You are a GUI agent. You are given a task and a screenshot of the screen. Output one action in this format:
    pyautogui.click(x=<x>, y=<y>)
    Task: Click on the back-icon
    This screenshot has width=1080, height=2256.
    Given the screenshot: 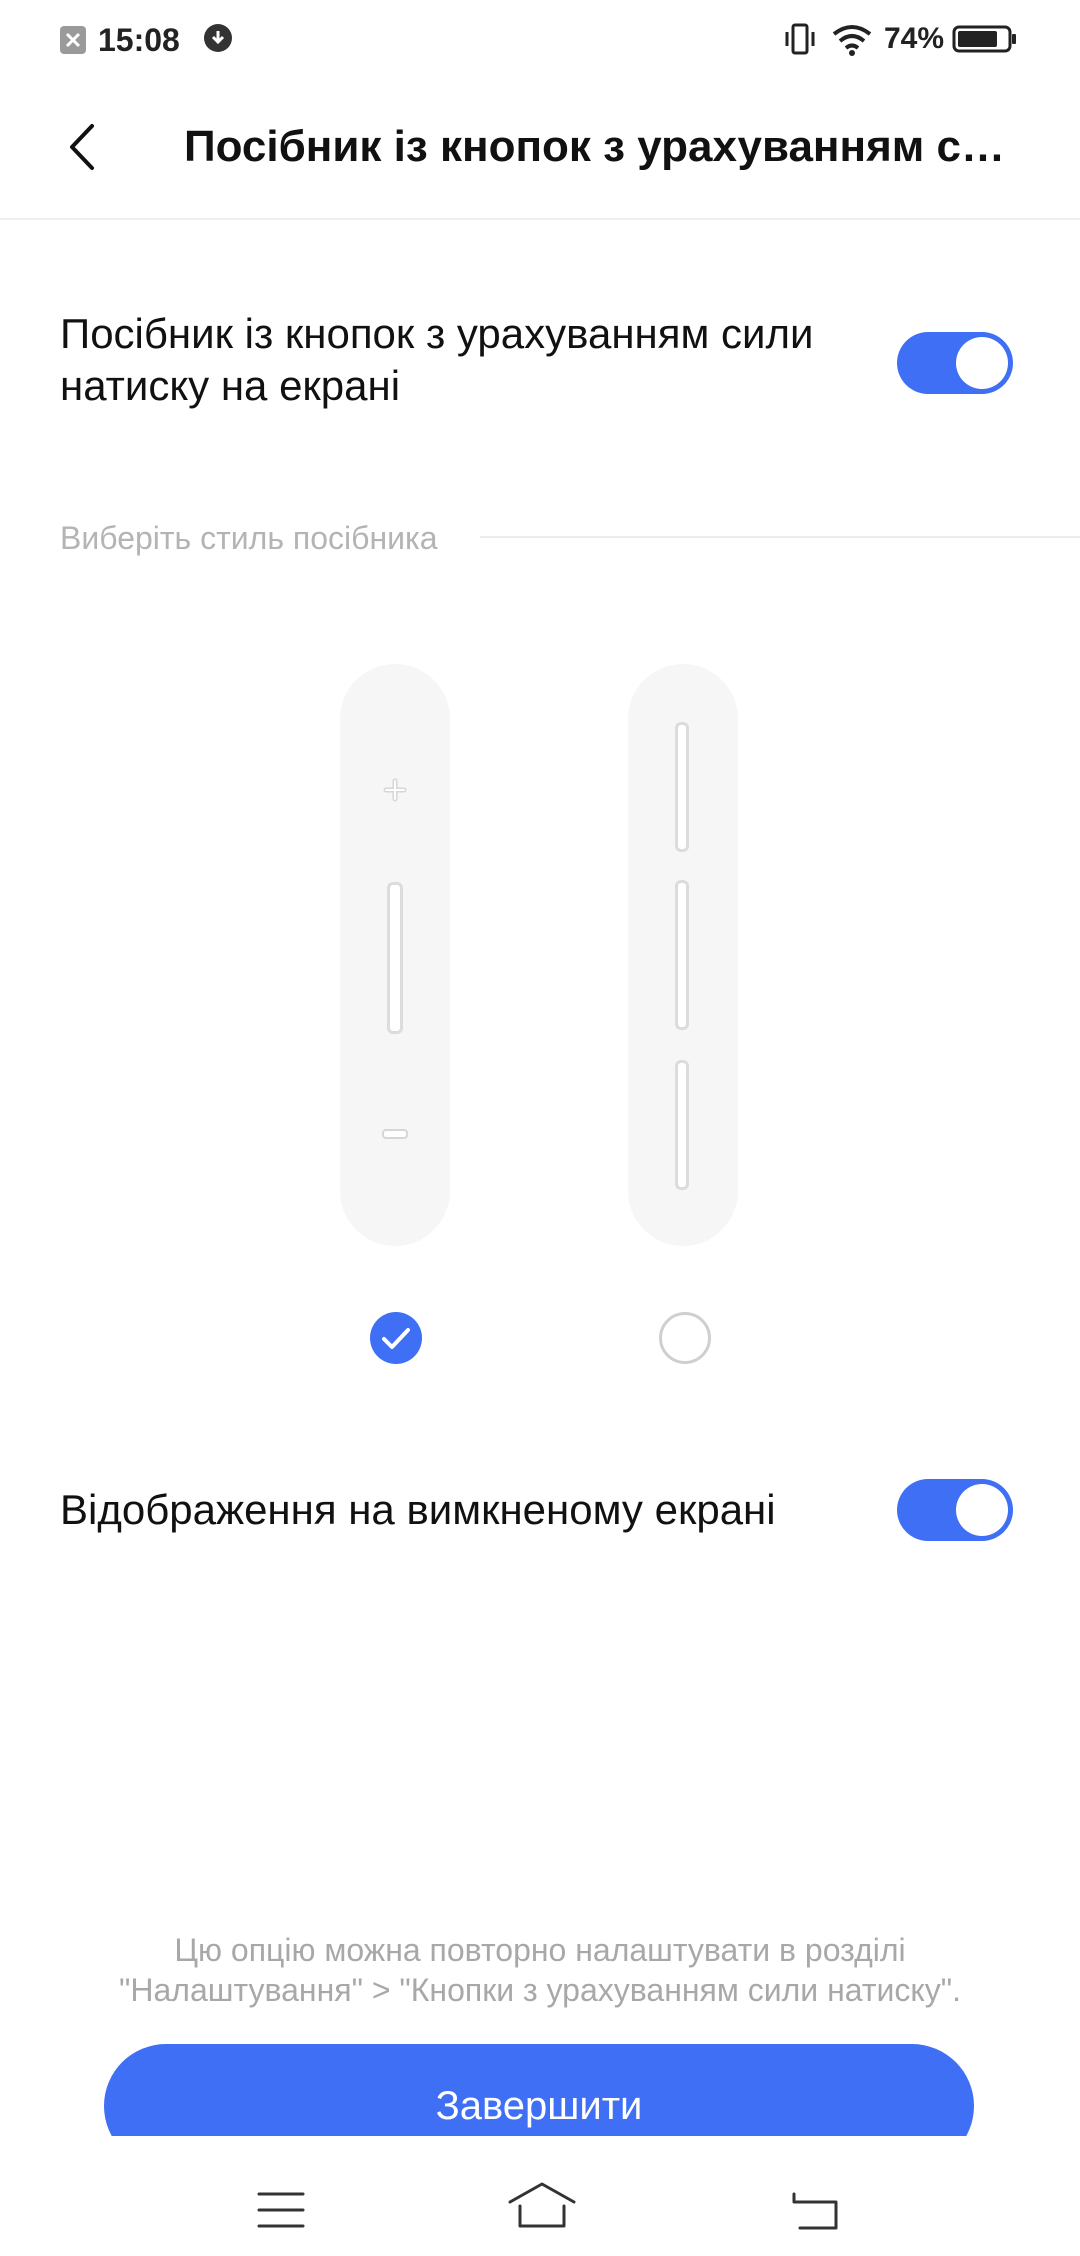 What is the action you would take?
    pyautogui.click(x=817, y=2210)
    